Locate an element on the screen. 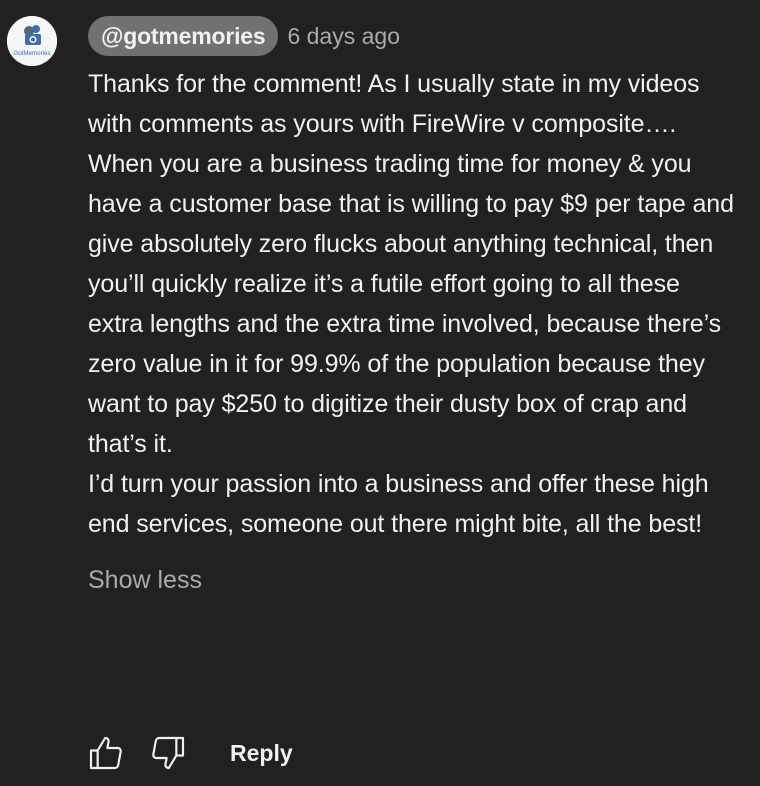 This screenshot has height=786, width=760. avatar: GotMemories is located at coordinates (32, 41).